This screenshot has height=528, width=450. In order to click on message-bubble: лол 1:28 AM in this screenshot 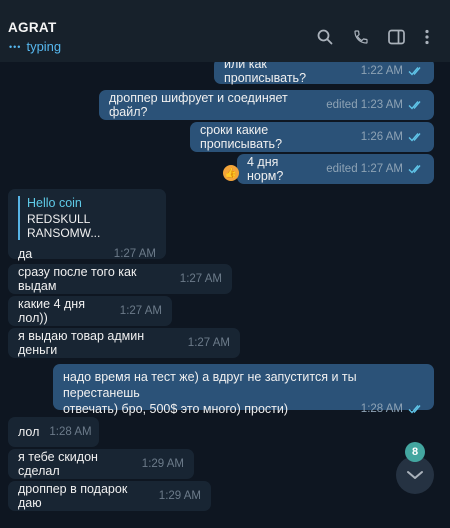, I will do `click(53, 432)`.